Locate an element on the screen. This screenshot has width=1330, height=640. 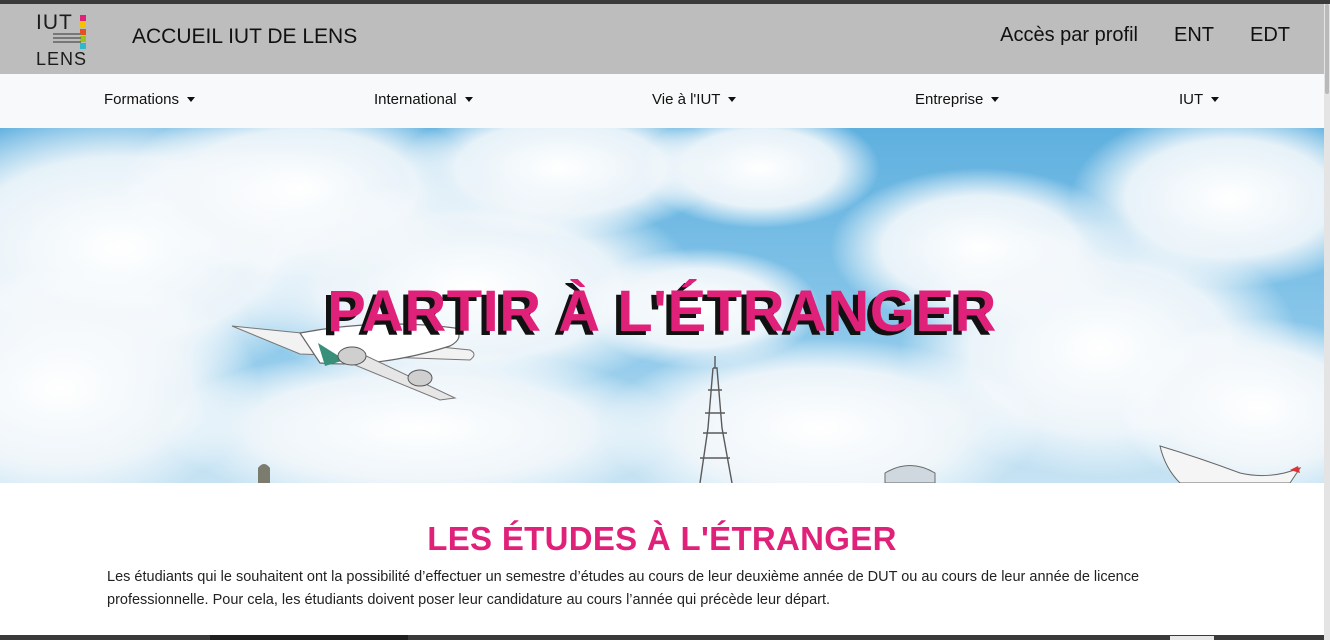
section-title: LES ÉTUDES À L'ÉTRANGER is located at coordinates (662, 538).